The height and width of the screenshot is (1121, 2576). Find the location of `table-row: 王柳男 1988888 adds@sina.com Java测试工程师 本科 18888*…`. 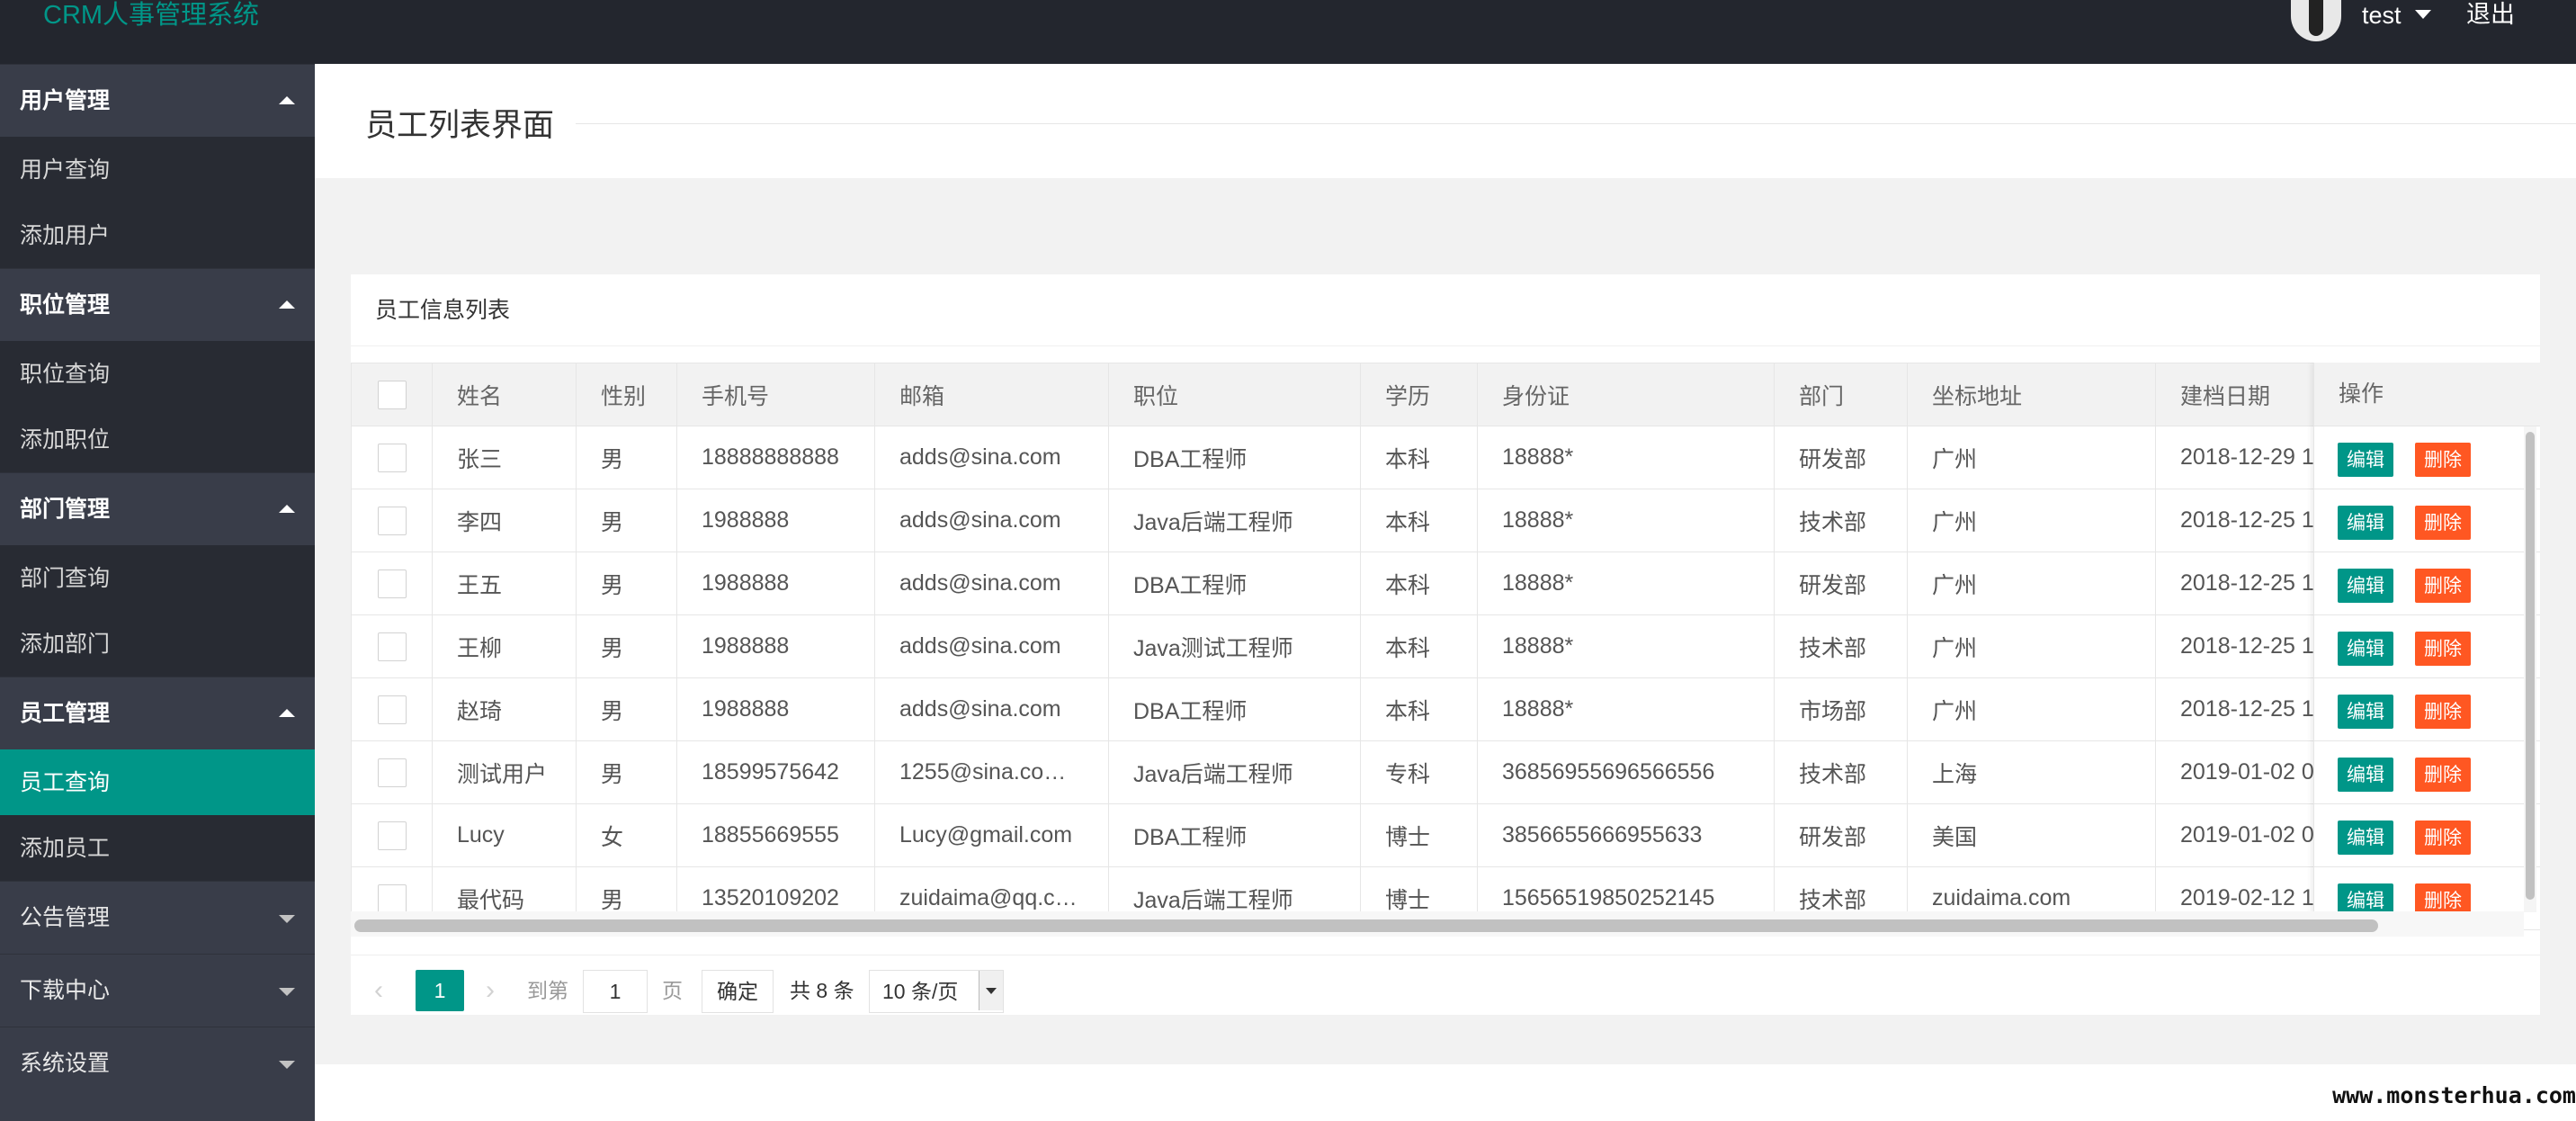

table-row: 王柳男 1988888 adds@sina.com Java测试工程师 本科 18888*… is located at coordinates (1352, 646).